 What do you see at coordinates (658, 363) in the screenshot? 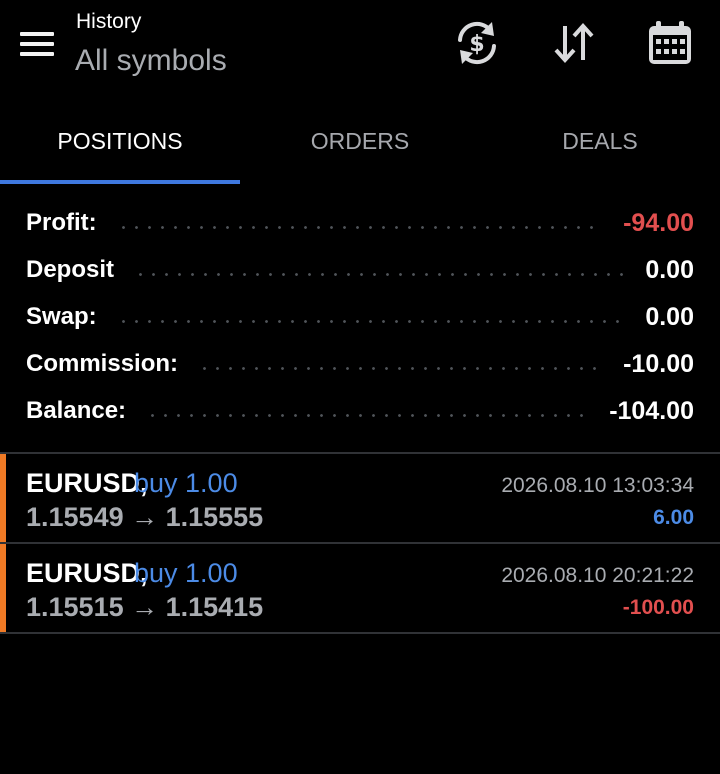
I see `summary-value: -10.00` at bounding box center [658, 363].